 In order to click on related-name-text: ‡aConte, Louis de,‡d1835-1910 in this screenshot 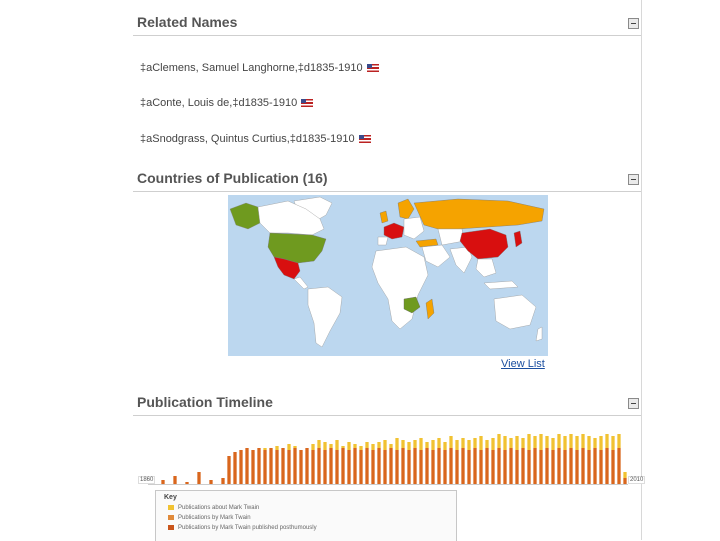, I will do `click(218, 103)`.